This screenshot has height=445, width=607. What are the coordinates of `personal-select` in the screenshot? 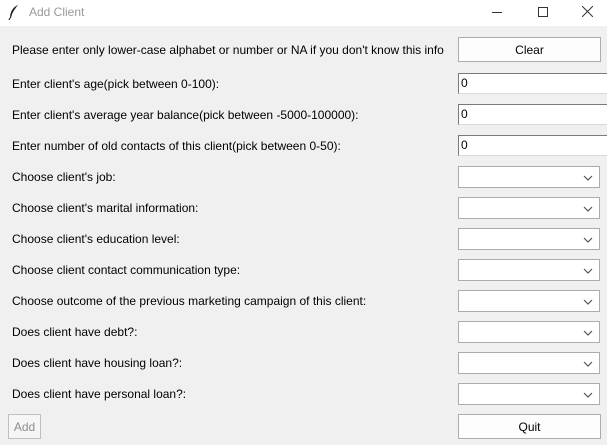 It's located at (529, 394).